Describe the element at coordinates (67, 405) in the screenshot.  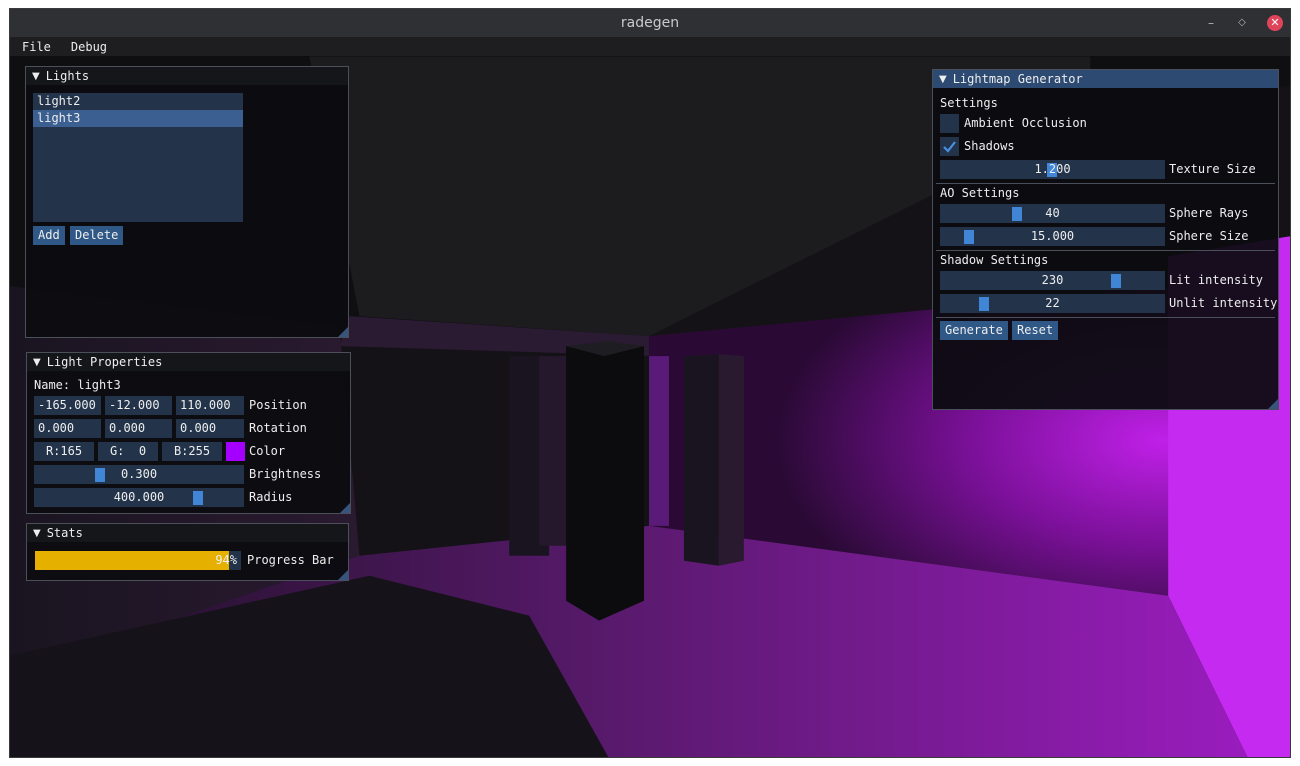
I see `position-x-field: -165.000` at that location.